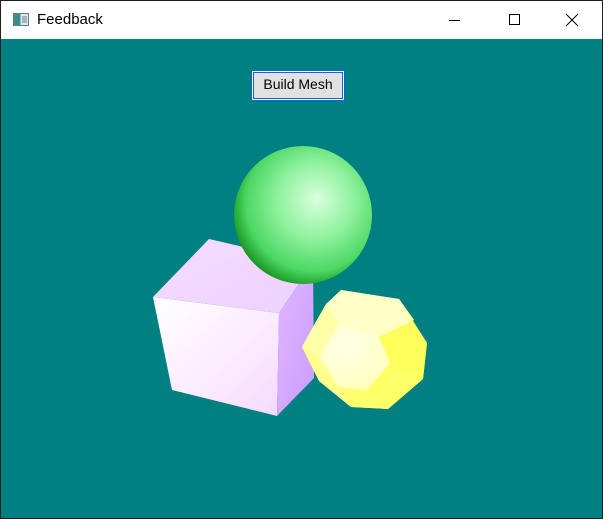 The image size is (603, 519). What do you see at coordinates (70, 19) in the screenshot?
I see `window-title: Feedback` at bounding box center [70, 19].